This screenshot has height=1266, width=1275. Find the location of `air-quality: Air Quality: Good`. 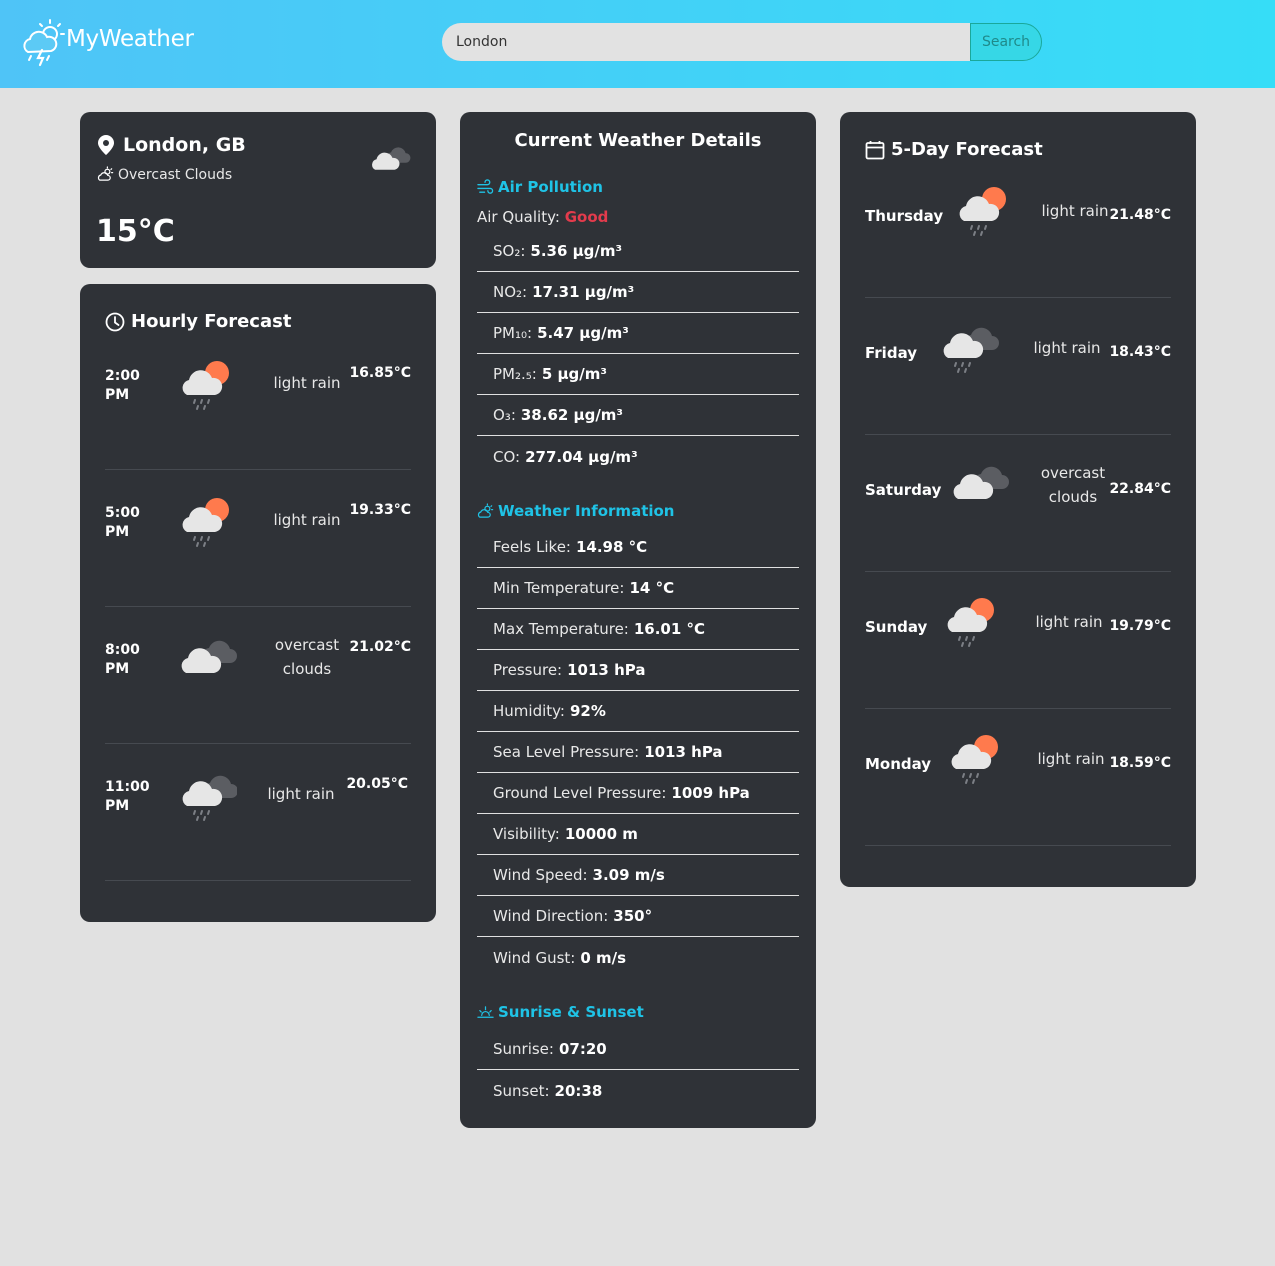

air-quality: Air Quality: Good is located at coordinates (542, 217).